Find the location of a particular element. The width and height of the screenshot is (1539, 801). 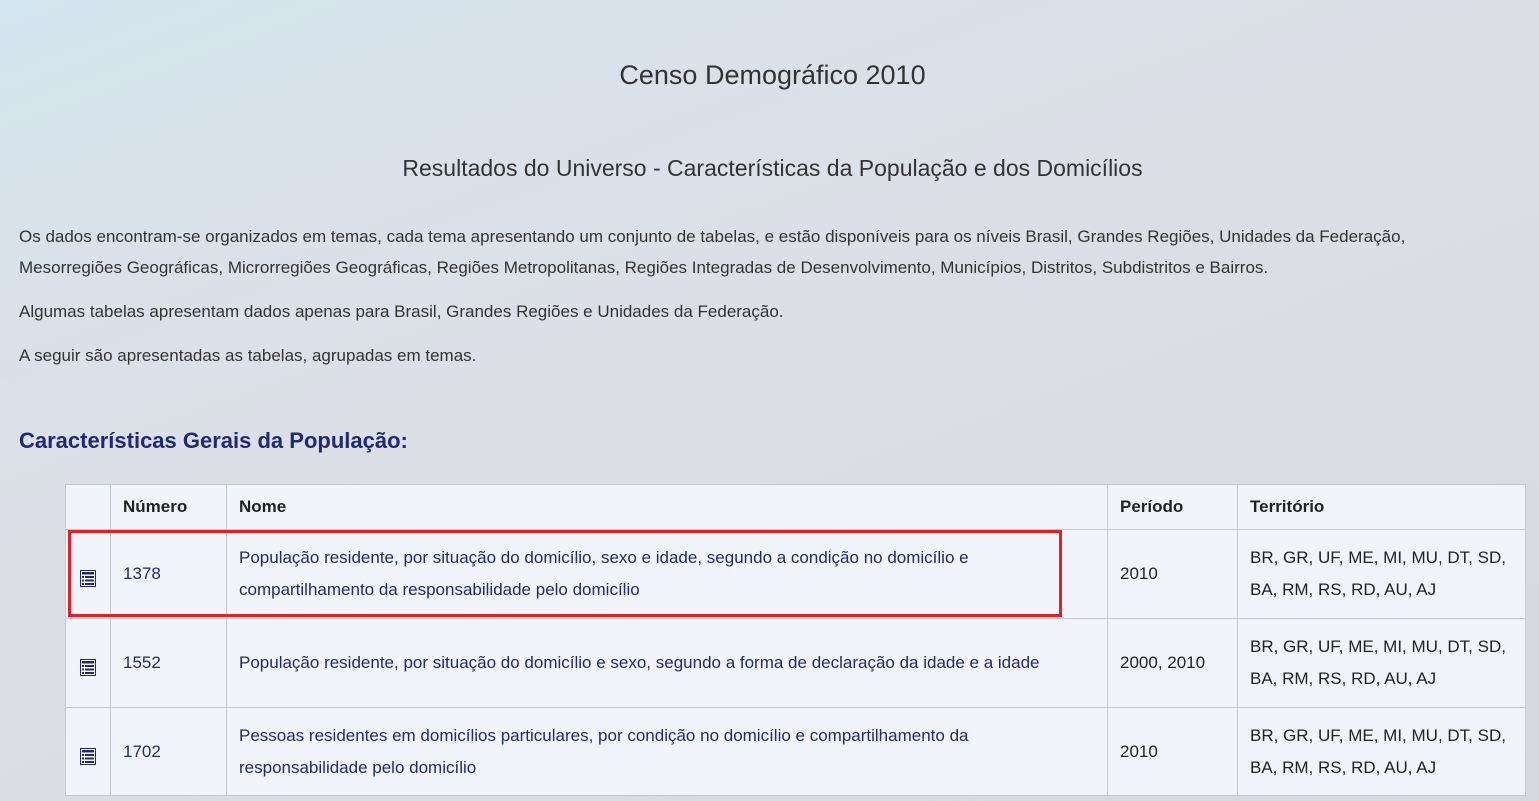

page-title: Censo Demográfico 2010 is located at coordinates (772, 75).